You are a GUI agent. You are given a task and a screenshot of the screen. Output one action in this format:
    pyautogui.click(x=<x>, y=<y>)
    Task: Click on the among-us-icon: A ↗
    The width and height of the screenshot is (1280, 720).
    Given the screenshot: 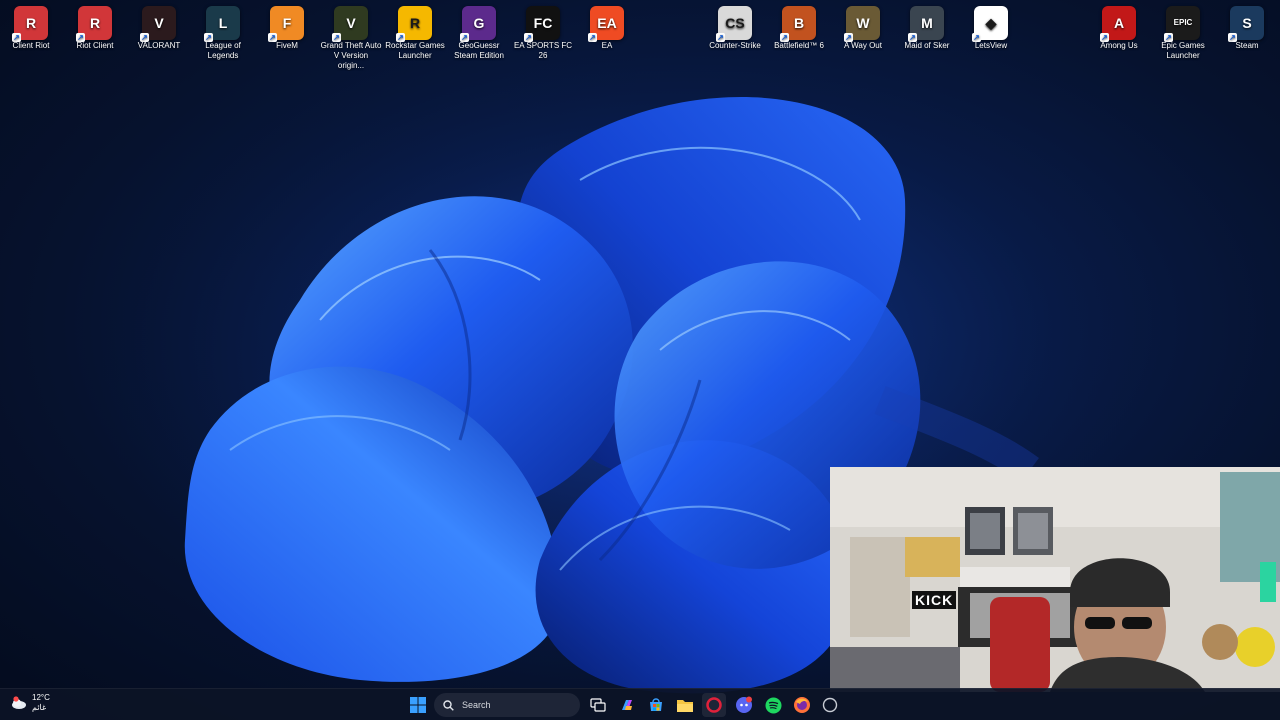 What is the action you would take?
    pyautogui.click(x=1118, y=24)
    